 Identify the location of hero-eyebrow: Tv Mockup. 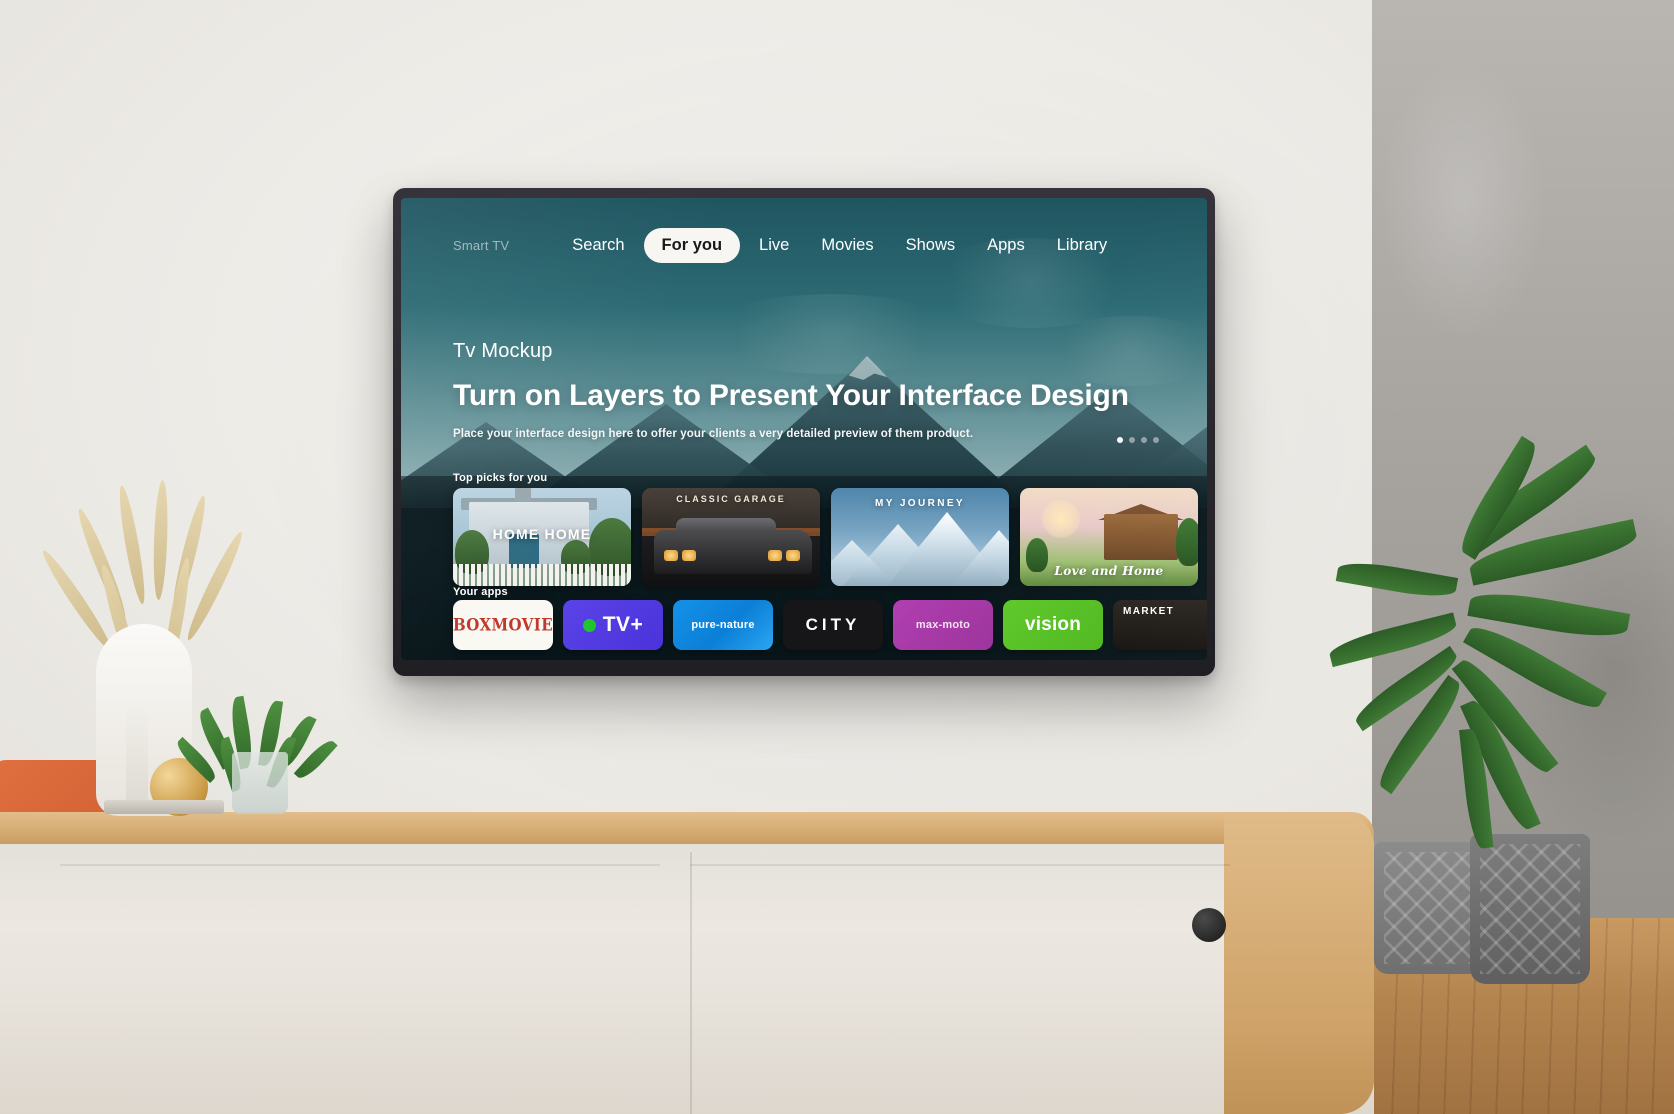
(503, 351).